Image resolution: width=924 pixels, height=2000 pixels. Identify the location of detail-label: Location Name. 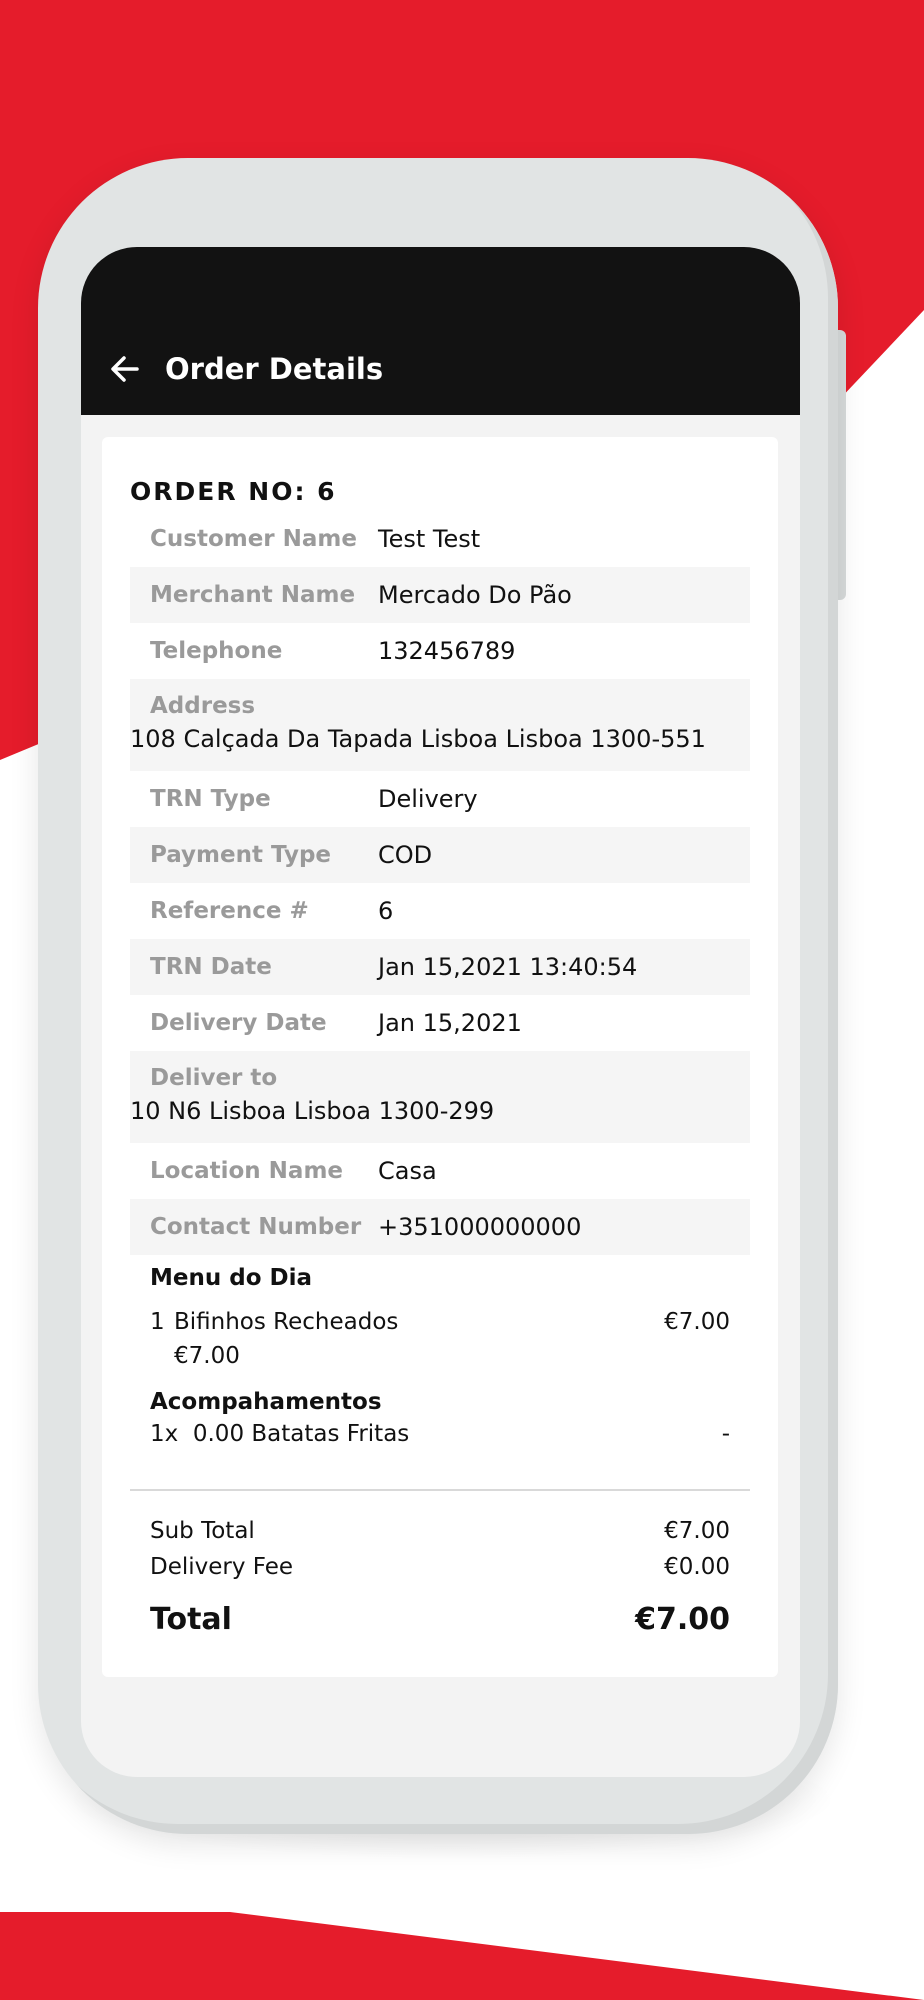
(247, 1171).